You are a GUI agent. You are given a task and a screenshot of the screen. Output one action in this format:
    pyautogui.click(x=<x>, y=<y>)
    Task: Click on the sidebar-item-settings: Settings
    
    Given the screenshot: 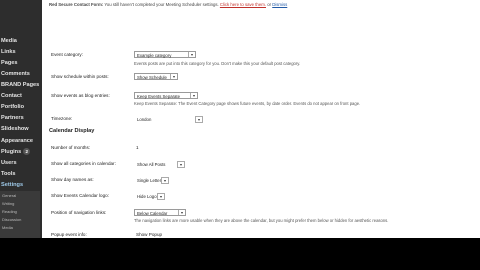 What is the action you would take?
    pyautogui.click(x=11, y=185)
    